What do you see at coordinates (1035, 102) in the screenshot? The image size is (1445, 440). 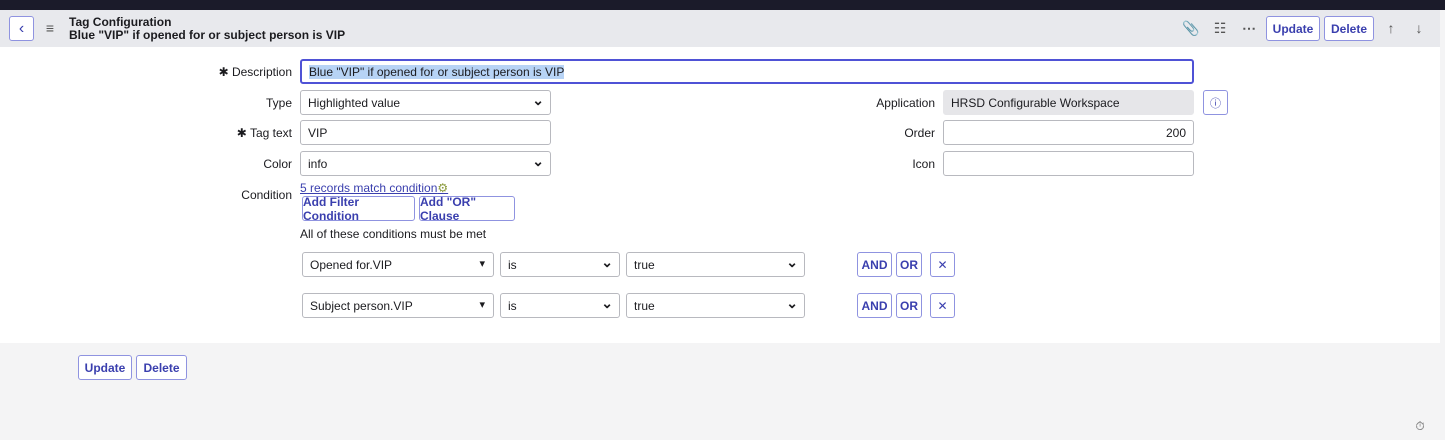 I see `application-value: HRSD Configurable Workspace` at bounding box center [1035, 102].